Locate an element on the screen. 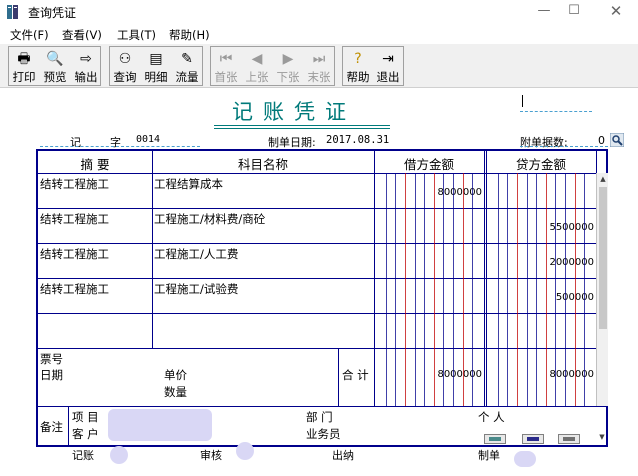 The image size is (638, 476). help-bulb-icon: ? is located at coordinates (358, 59).